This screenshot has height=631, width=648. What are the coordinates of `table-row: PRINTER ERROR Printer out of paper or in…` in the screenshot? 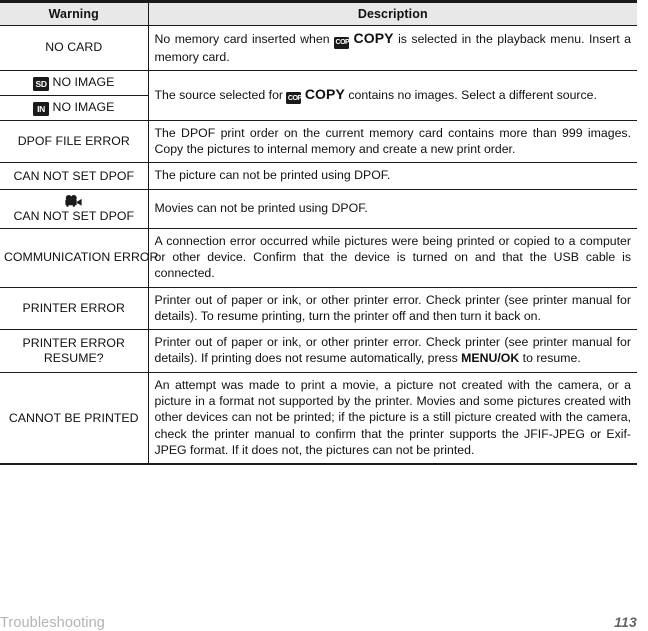 It's located at (318, 308).